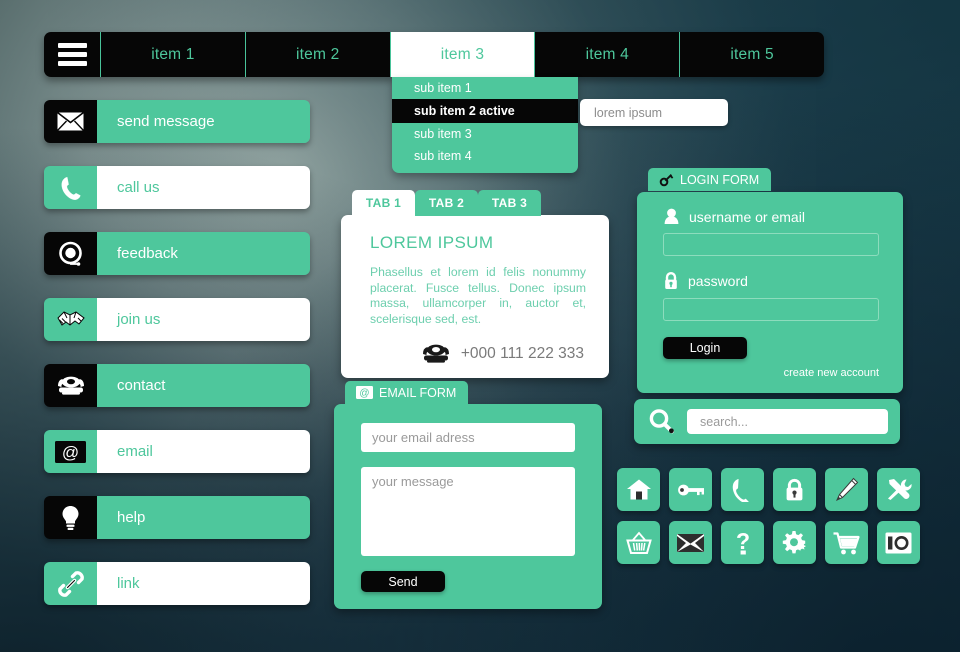 Image resolution: width=960 pixels, height=652 pixels. Describe the element at coordinates (771, 373) in the screenshot. I see `create-new-account-link: create new account` at that location.